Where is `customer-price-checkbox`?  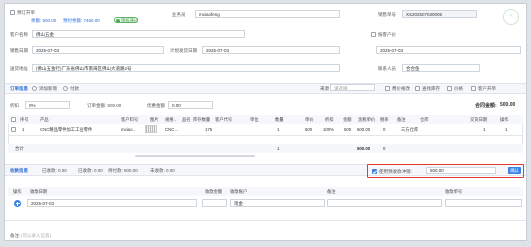 customer-price-checkbox is located at coordinates (373, 34).